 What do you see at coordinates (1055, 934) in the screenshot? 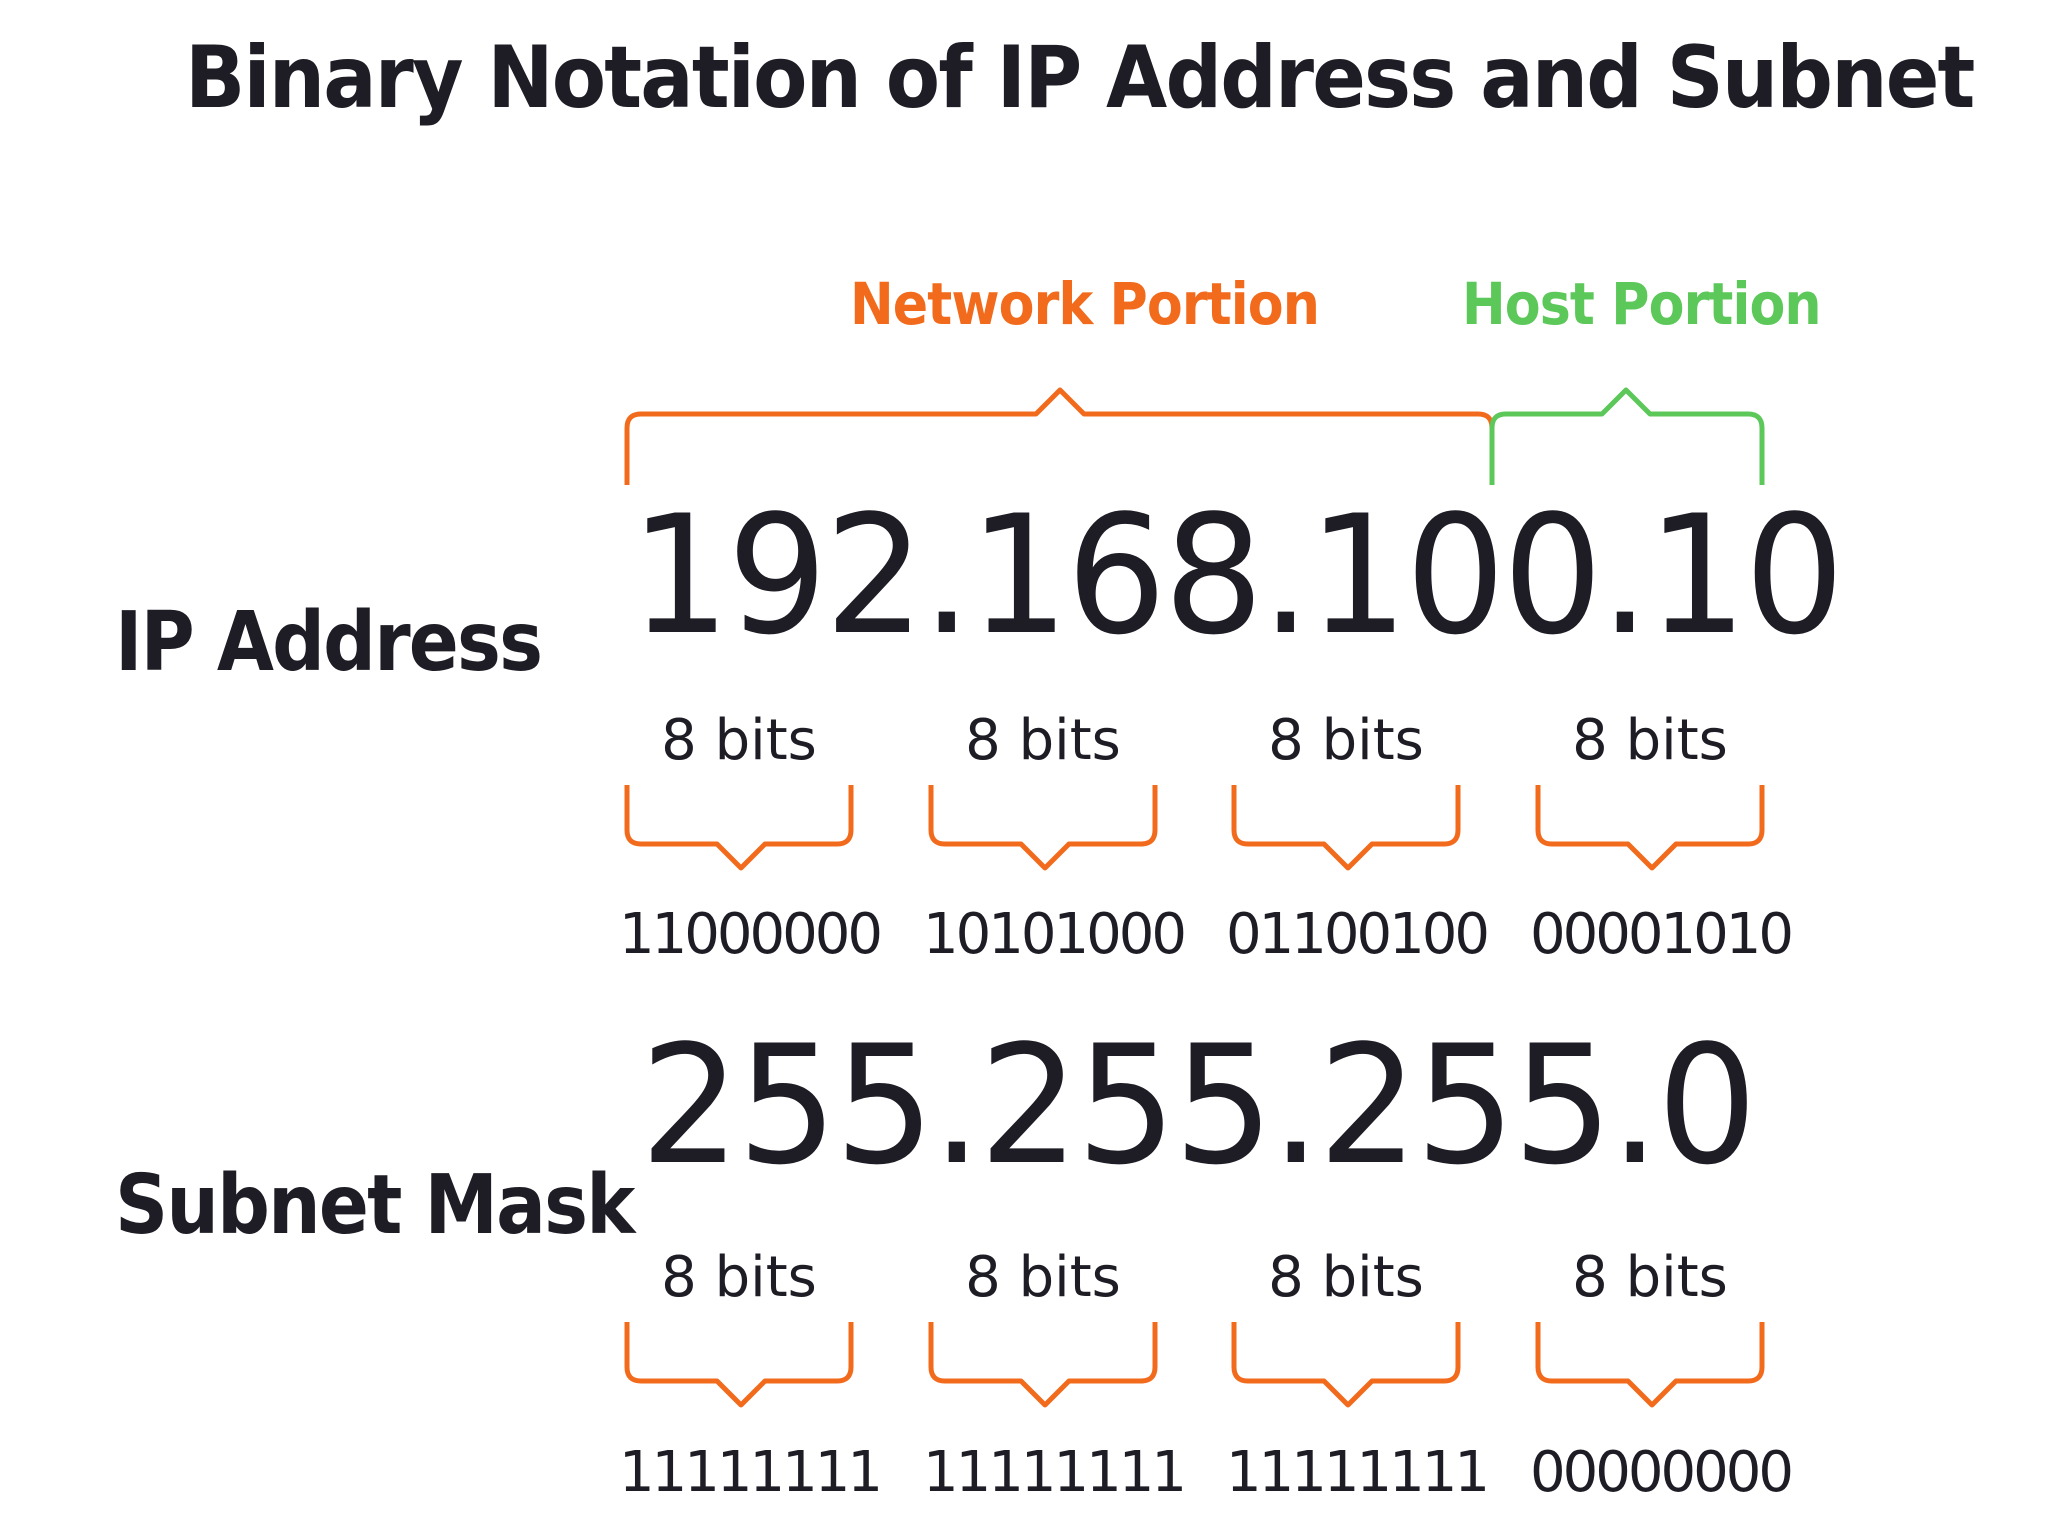
I see `ip-octet-2-binary: 10101000` at bounding box center [1055, 934].